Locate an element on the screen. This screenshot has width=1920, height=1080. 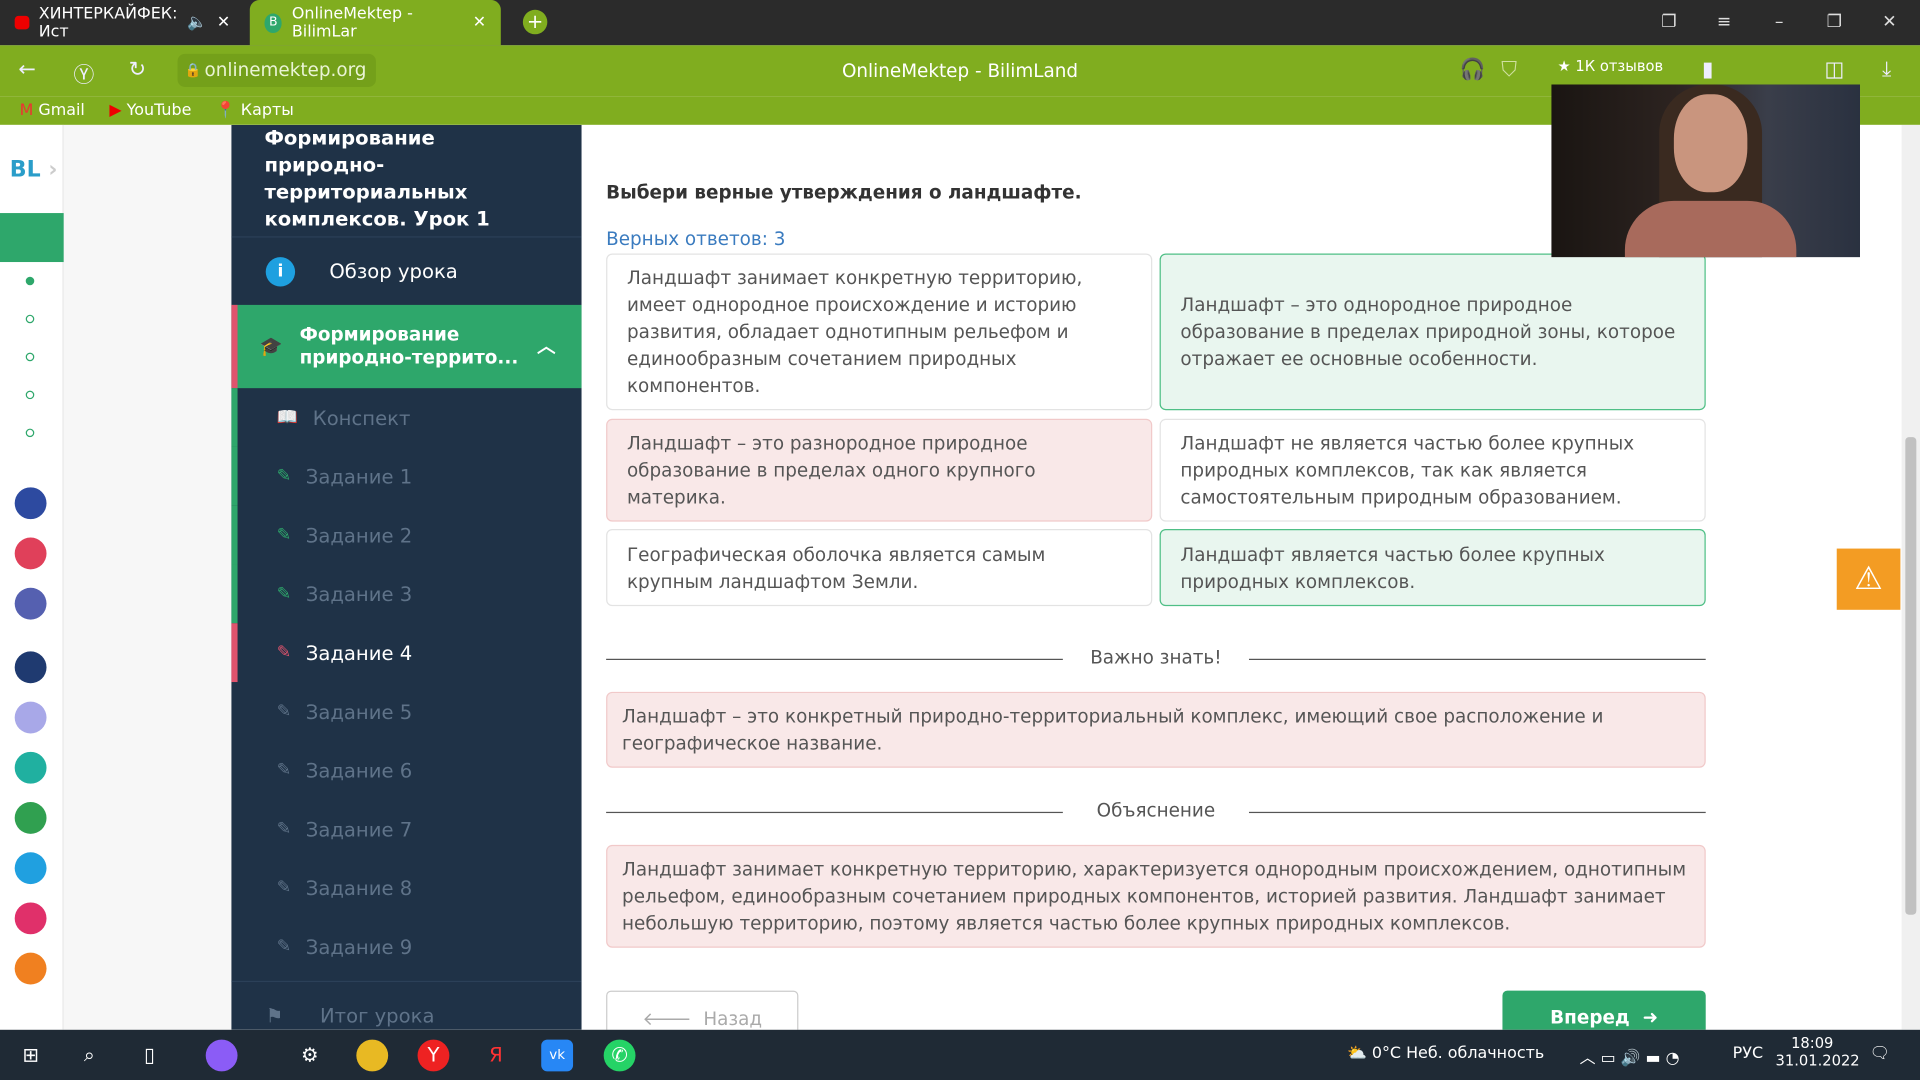
next-button: Вперед ➜ is located at coordinates (1604, 1010).